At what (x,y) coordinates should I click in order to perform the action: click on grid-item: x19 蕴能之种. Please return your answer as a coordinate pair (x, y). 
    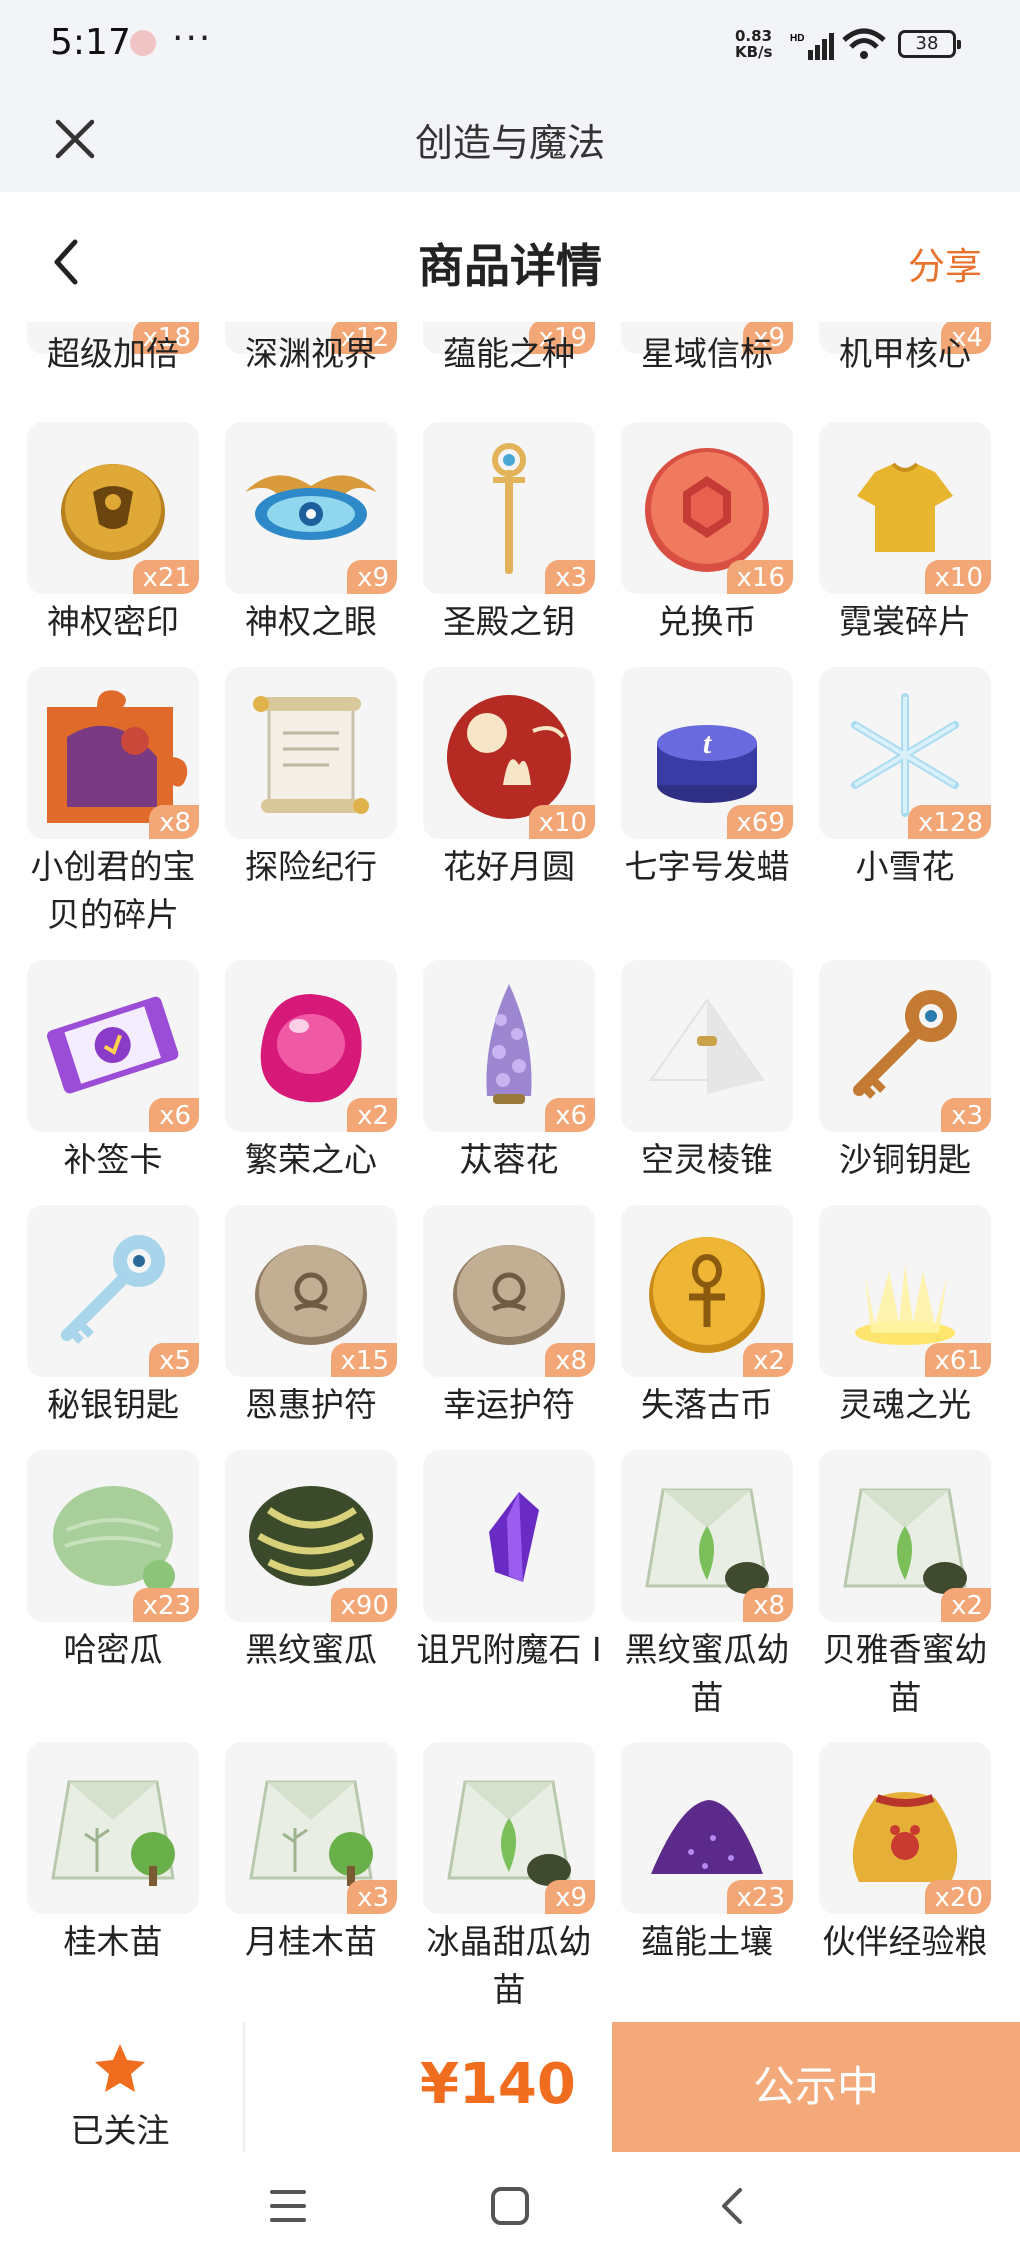
    Looking at the image, I should click on (496, 352).